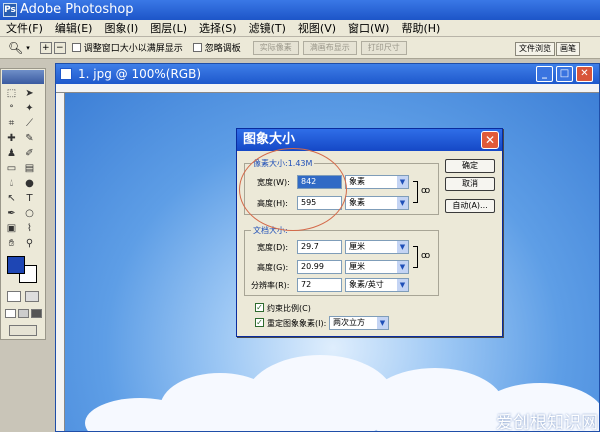  I want to click on resample-method-select: 两次立方 ▼, so click(359, 323).